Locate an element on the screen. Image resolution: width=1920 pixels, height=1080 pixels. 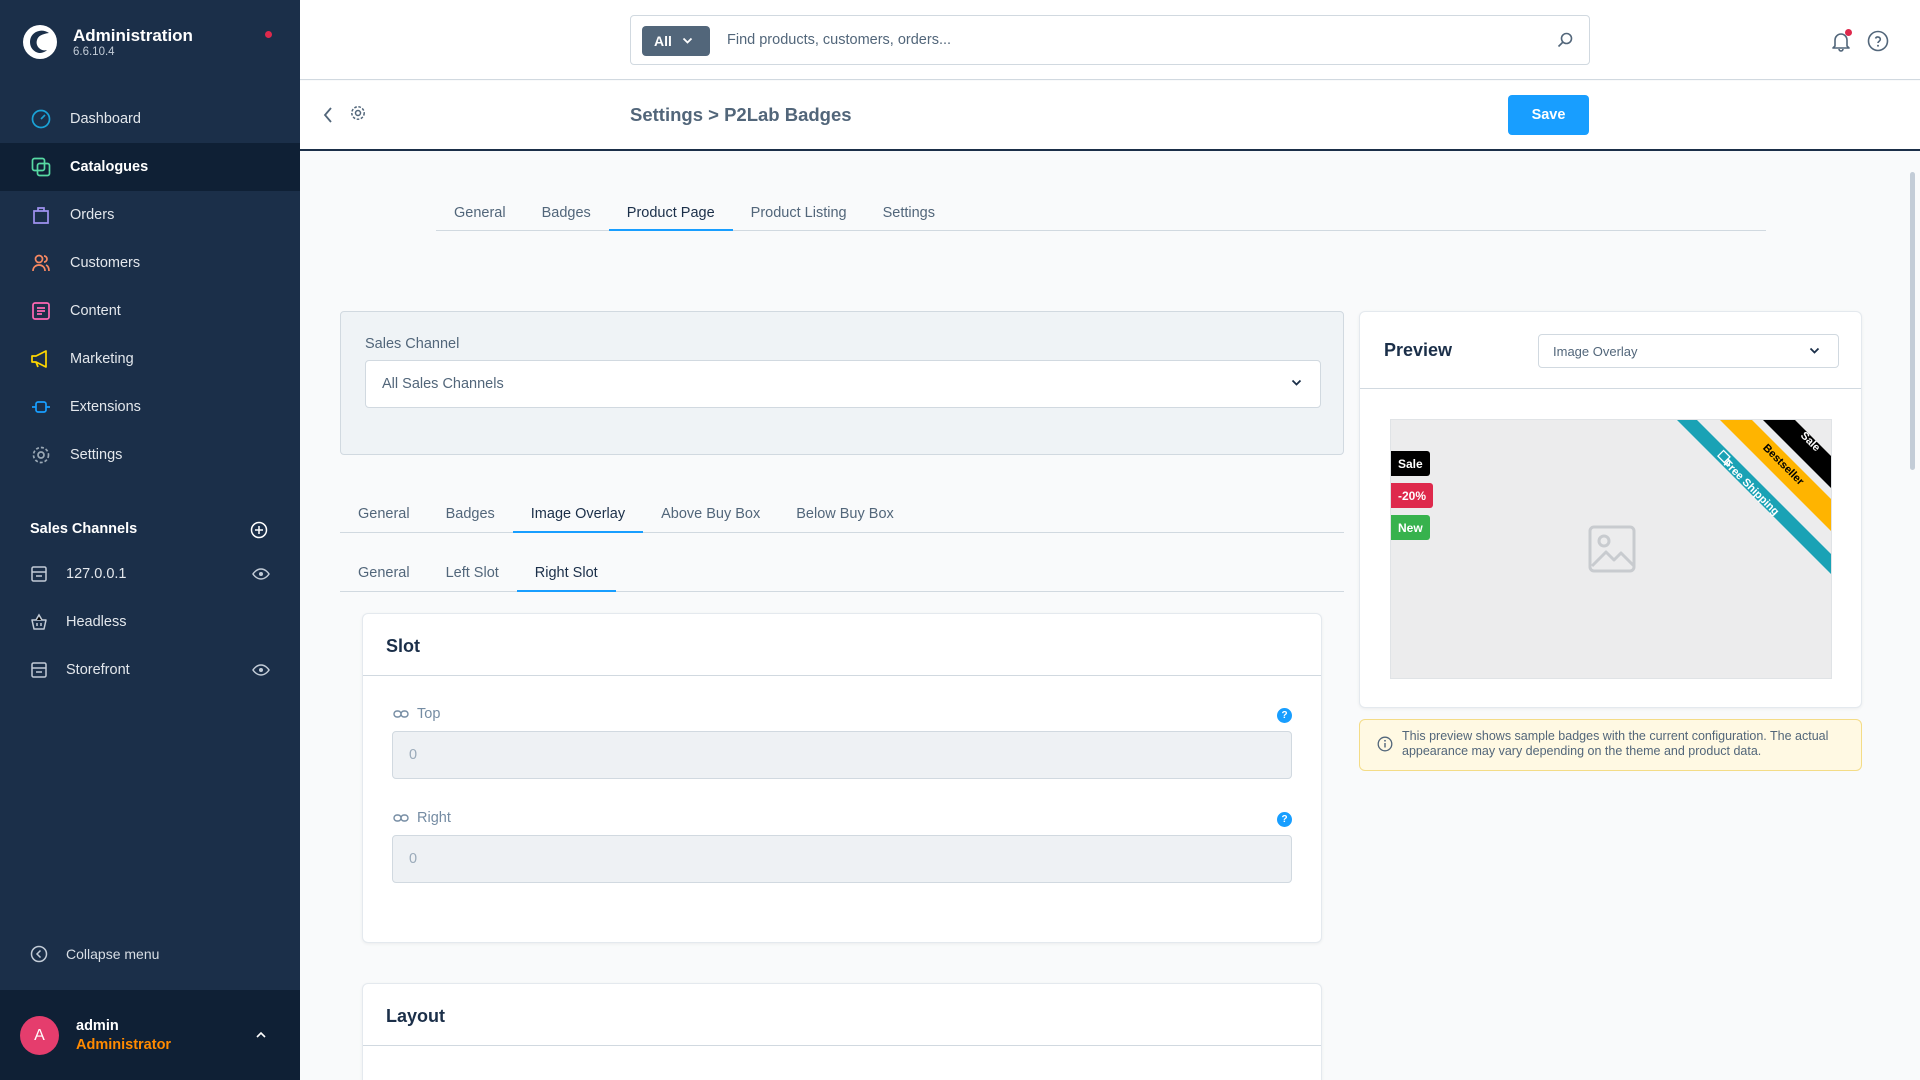
nav-label: Content is located at coordinates (95, 311).